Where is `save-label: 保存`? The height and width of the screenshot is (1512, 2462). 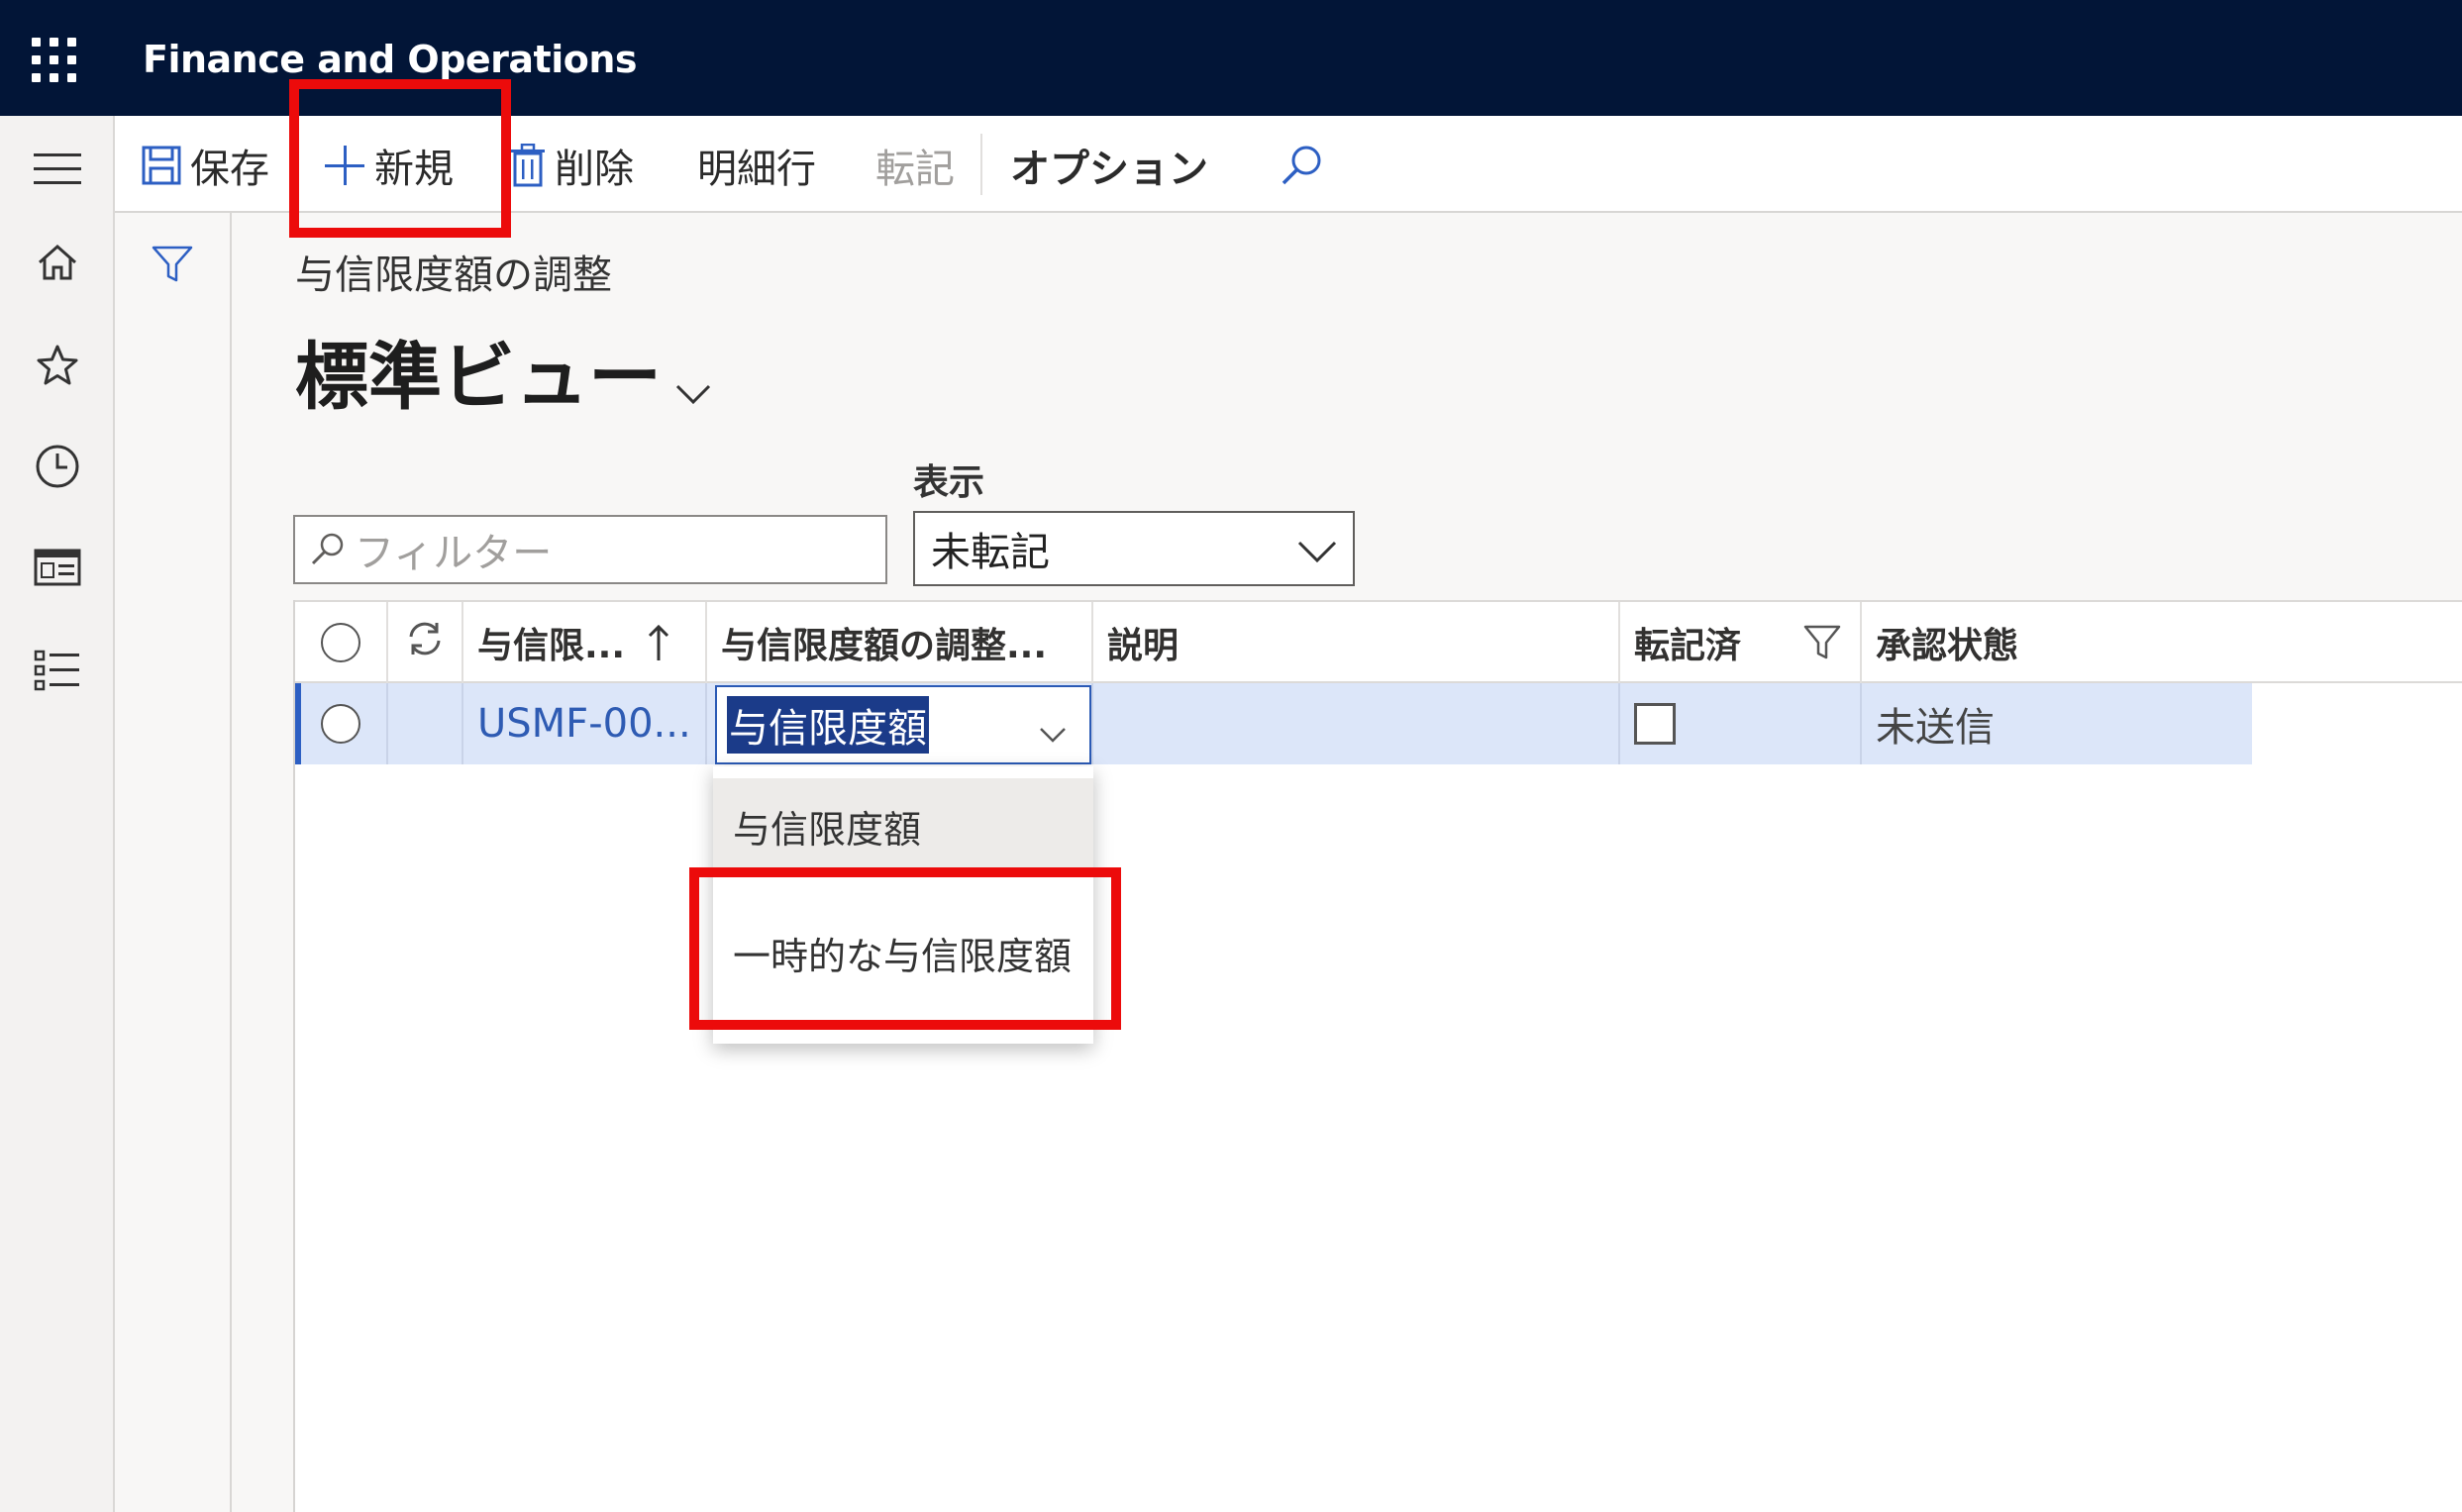 save-label: 保存 is located at coordinates (229, 169).